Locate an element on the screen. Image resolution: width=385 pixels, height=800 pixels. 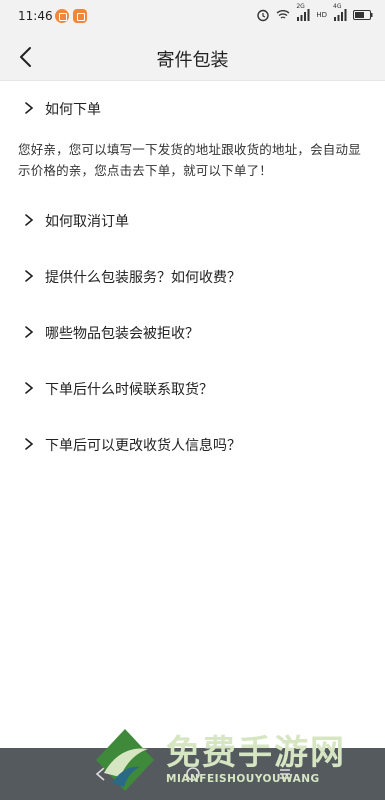
wifi-icon is located at coordinates (283, 14).